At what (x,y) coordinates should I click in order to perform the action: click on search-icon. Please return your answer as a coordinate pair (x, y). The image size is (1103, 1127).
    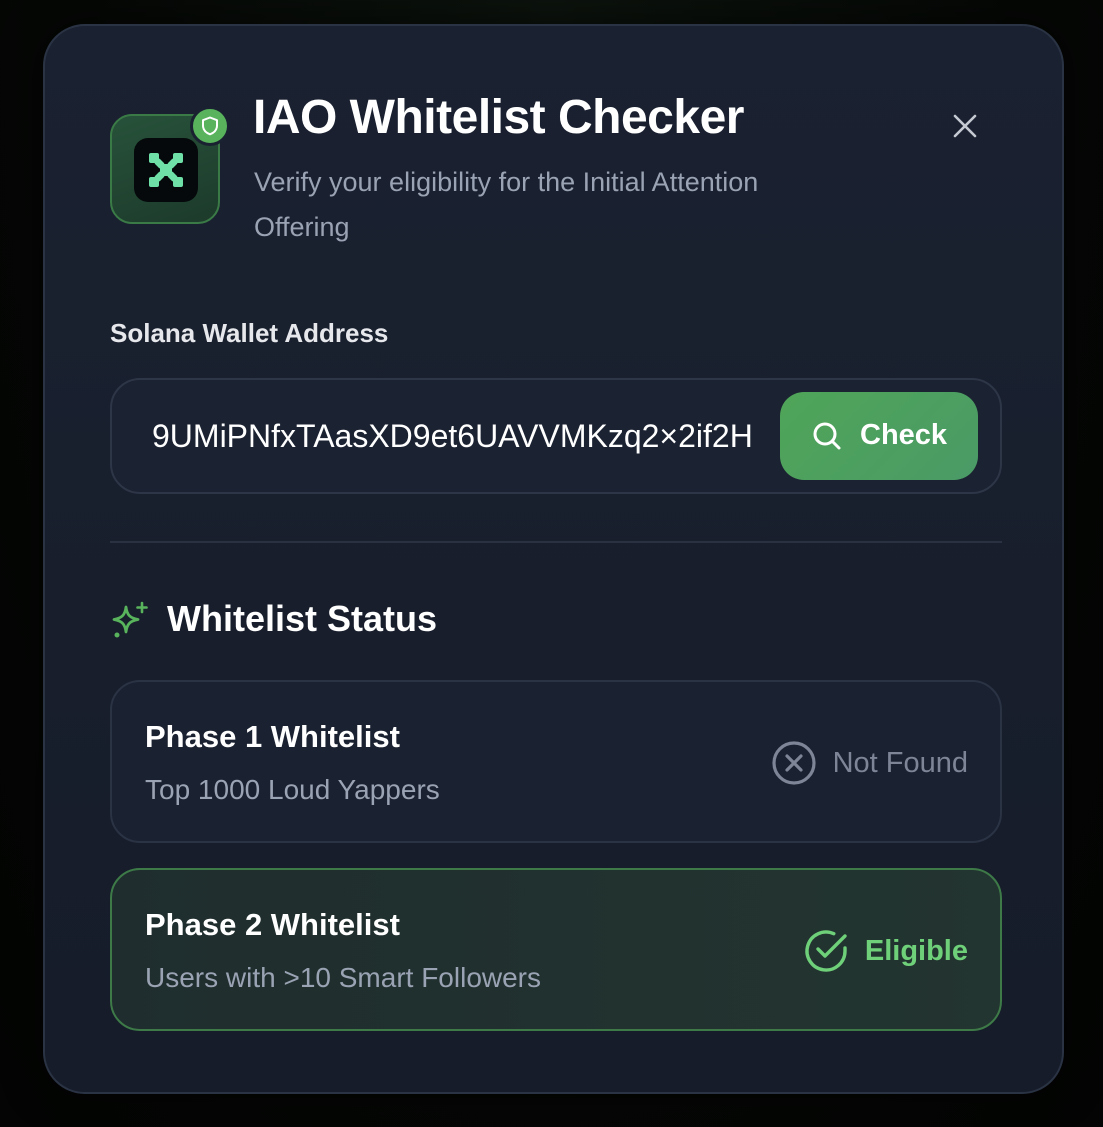
    Looking at the image, I should click on (827, 436).